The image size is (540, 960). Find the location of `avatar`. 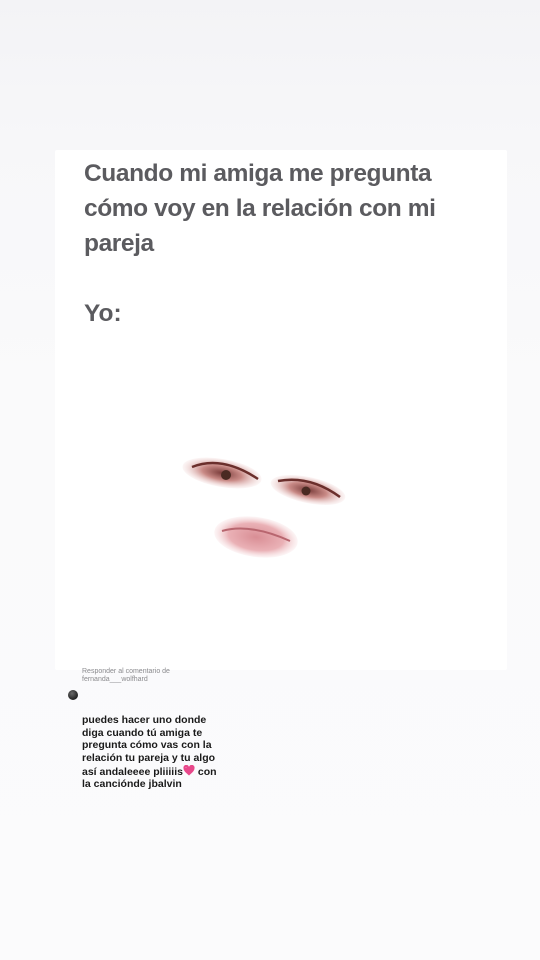

avatar is located at coordinates (73, 695).